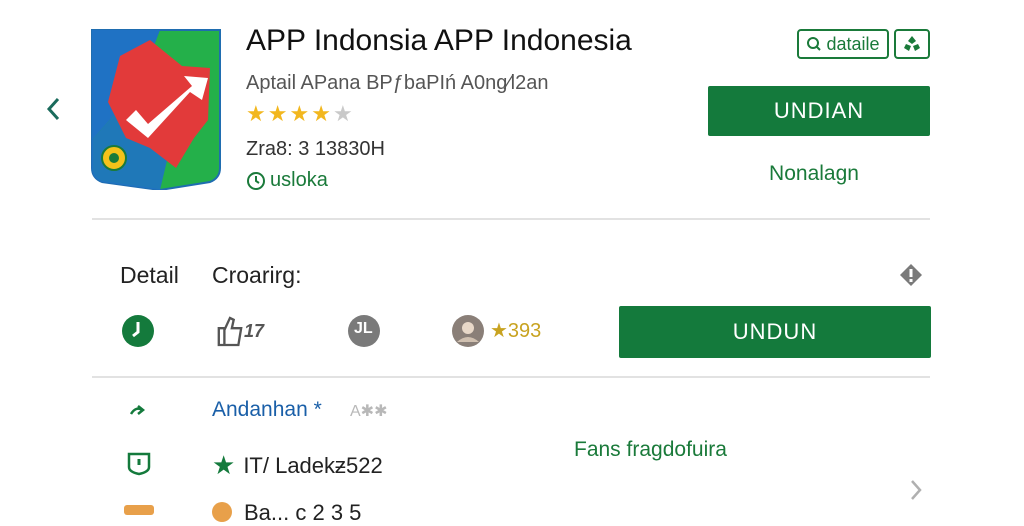 This screenshot has height=526, width=1024. I want to click on next-button, so click(916, 492).